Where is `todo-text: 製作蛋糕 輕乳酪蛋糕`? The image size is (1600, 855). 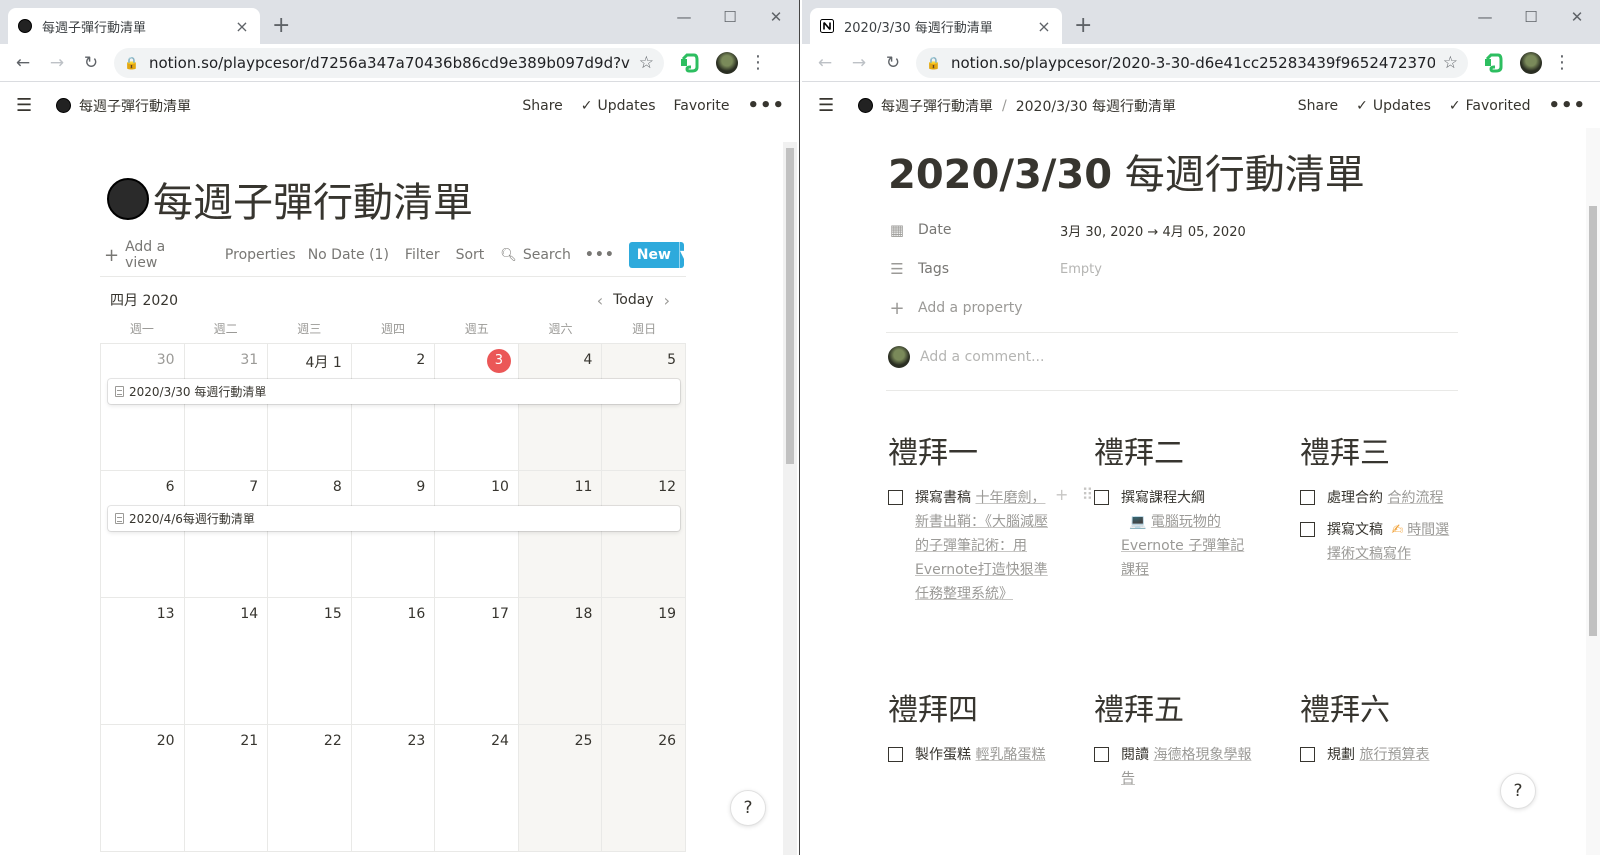 todo-text: 製作蛋糕 輕乳酪蛋糕 is located at coordinates (981, 755).